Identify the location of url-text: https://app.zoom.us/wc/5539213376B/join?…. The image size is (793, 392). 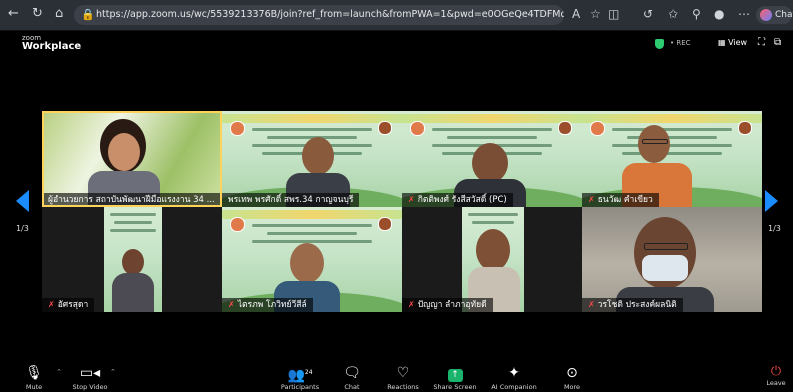
(330, 14).